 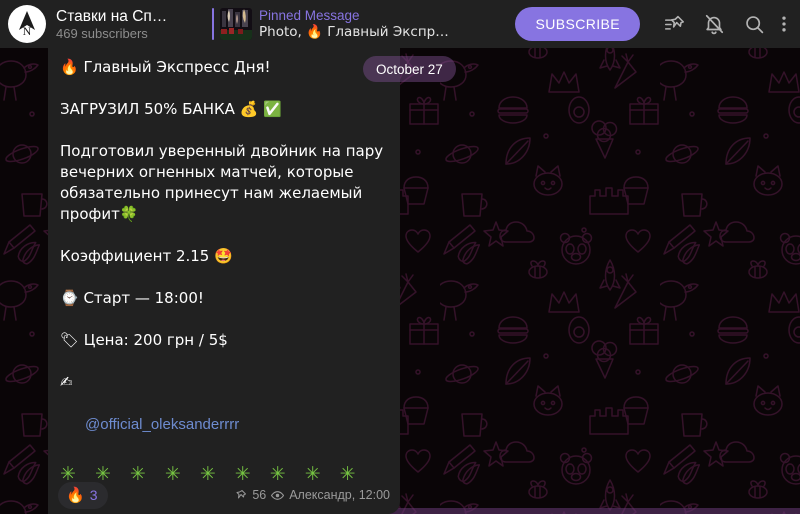 I want to click on views-count: 56, so click(x=259, y=495).